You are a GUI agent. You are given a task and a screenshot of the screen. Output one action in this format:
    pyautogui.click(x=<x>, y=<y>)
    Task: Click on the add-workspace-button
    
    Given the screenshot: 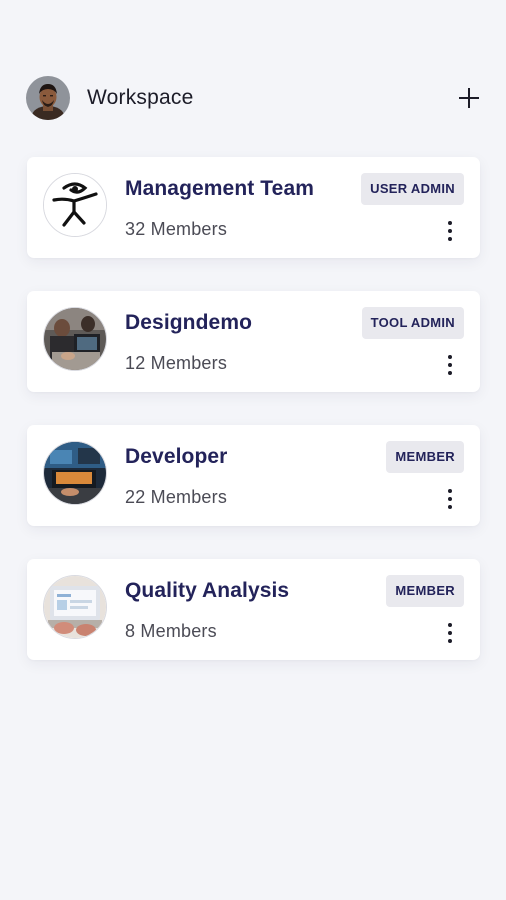 What is the action you would take?
    pyautogui.click(x=469, y=98)
    